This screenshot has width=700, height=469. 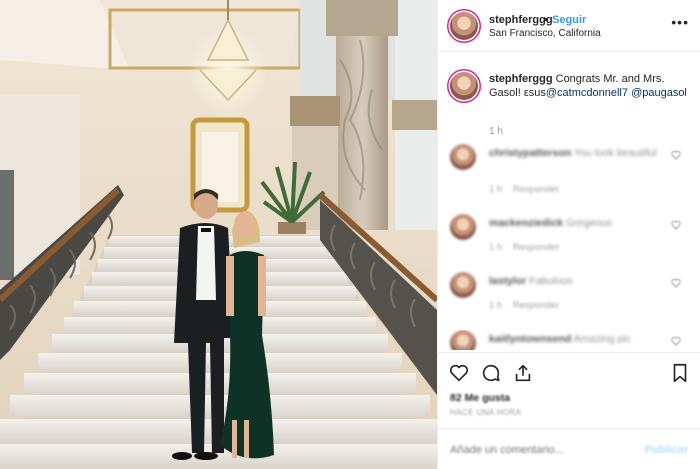 What do you see at coordinates (569, 20) in the screenshot?
I see `follow-button: Seguir` at bounding box center [569, 20].